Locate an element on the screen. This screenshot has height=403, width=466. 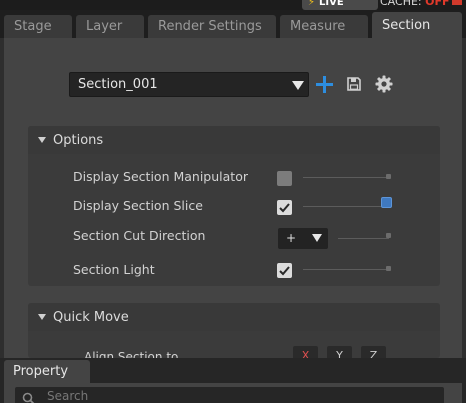
cache-status: CACHE: OFF is located at coordinates (421, 3).